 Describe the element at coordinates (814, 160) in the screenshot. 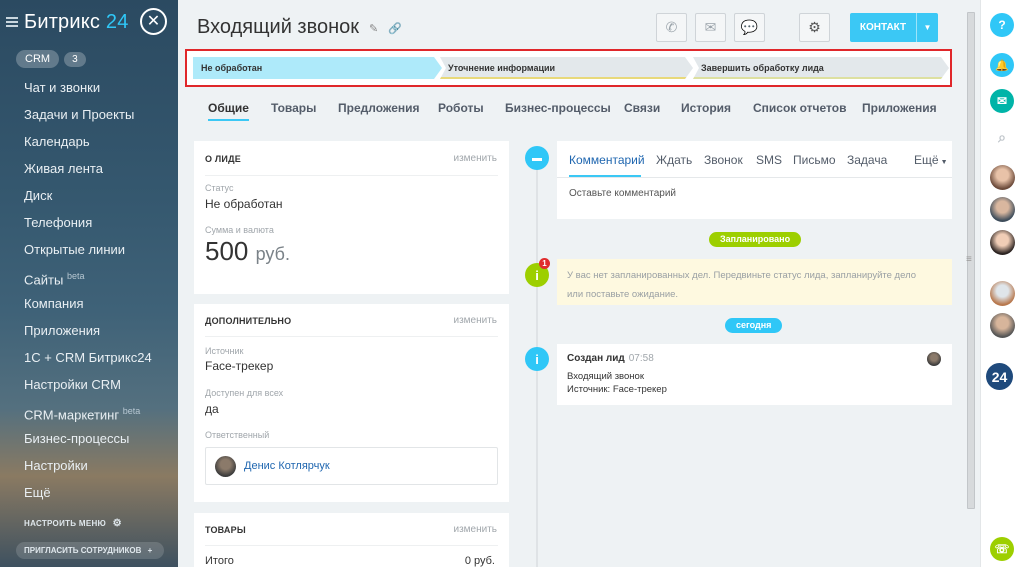

I see `tab-email: Письмо` at that location.